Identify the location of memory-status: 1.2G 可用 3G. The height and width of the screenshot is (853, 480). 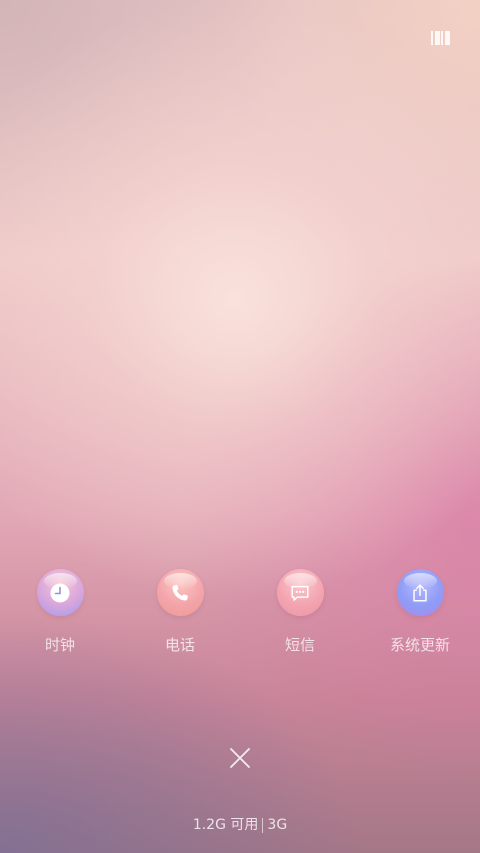
(240, 825).